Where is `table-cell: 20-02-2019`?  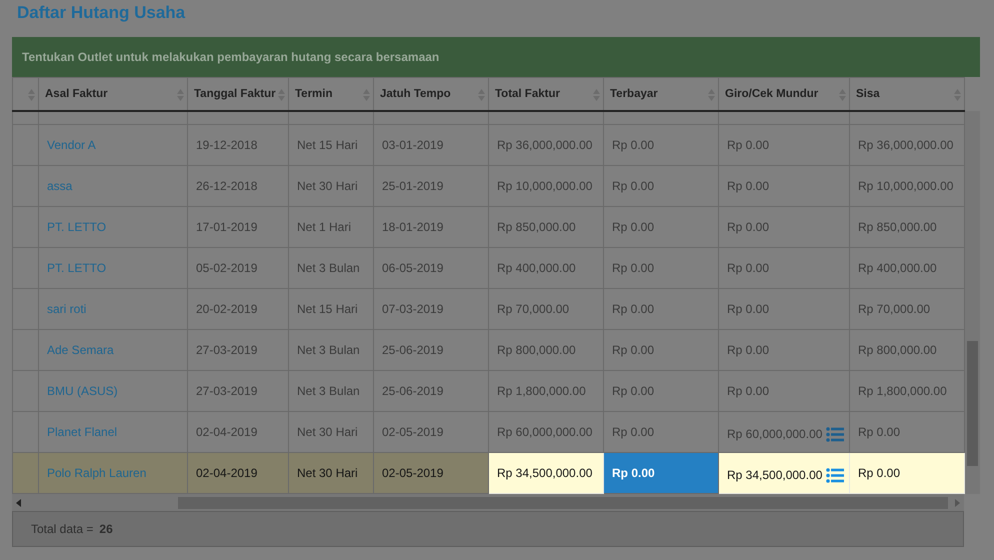 table-cell: 20-02-2019 is located at coordinates (238, 309).